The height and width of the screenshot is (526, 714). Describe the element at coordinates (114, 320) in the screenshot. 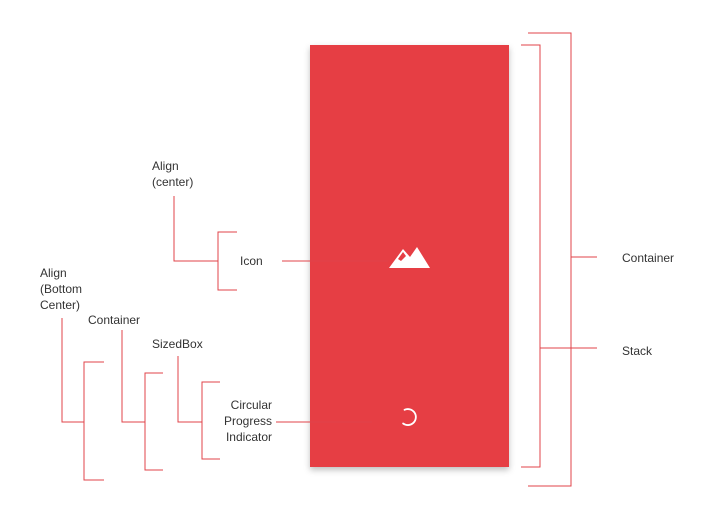

I see `label-container-left: Container` at that location.